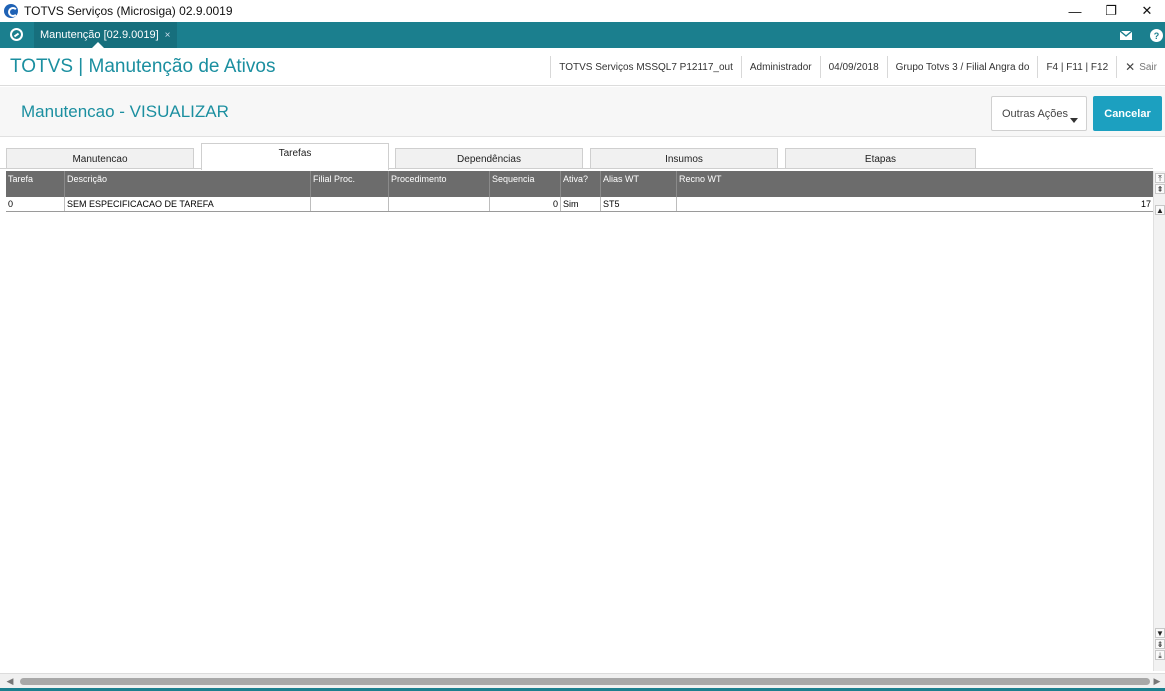  Describe the element at coordinates (639, 184) in the screenshot. I see `col-header-alias-wt: Alias WT` at that location.